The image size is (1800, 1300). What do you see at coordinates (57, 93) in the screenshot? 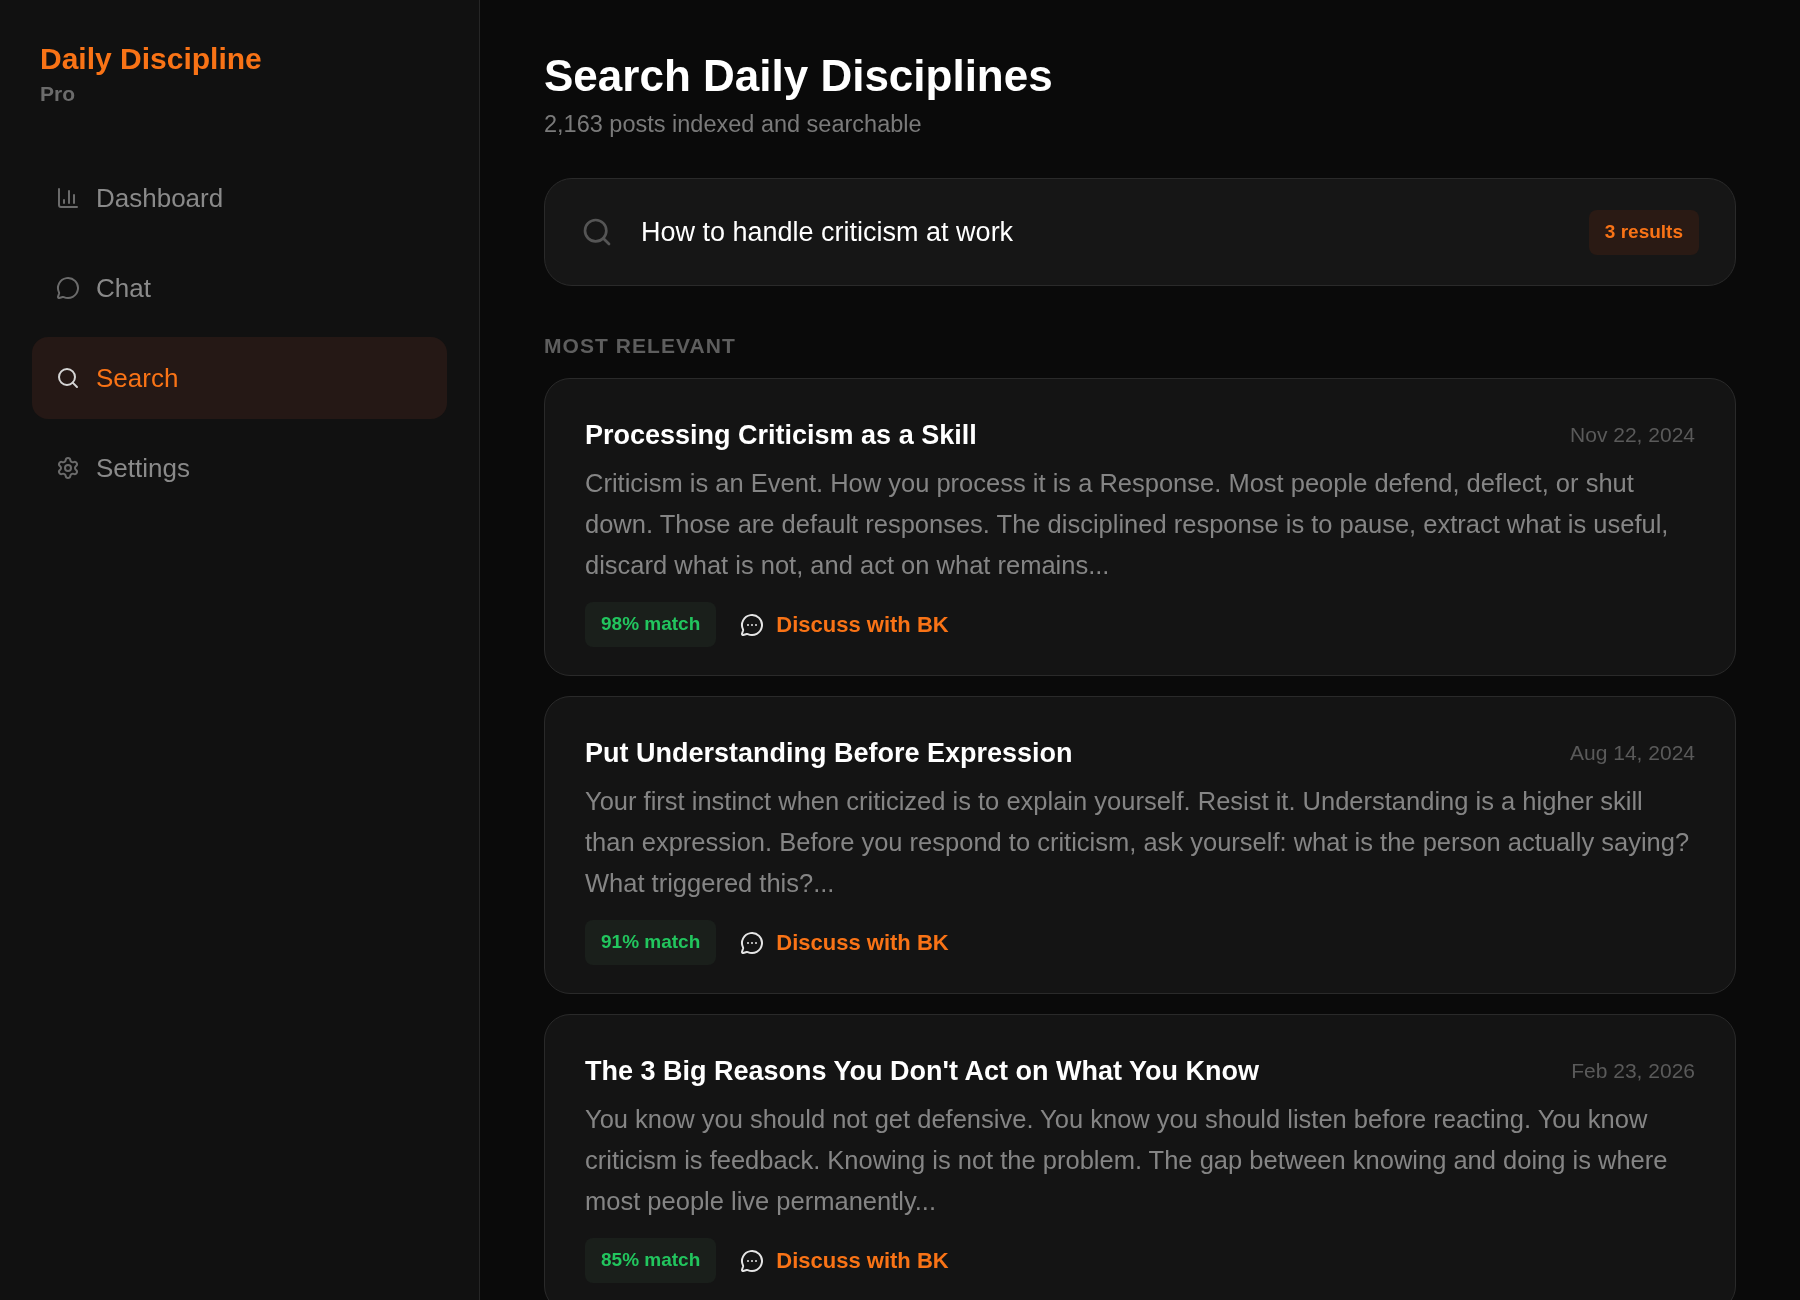
I see `plan-label: Pro` at bounding box center [57, 93].